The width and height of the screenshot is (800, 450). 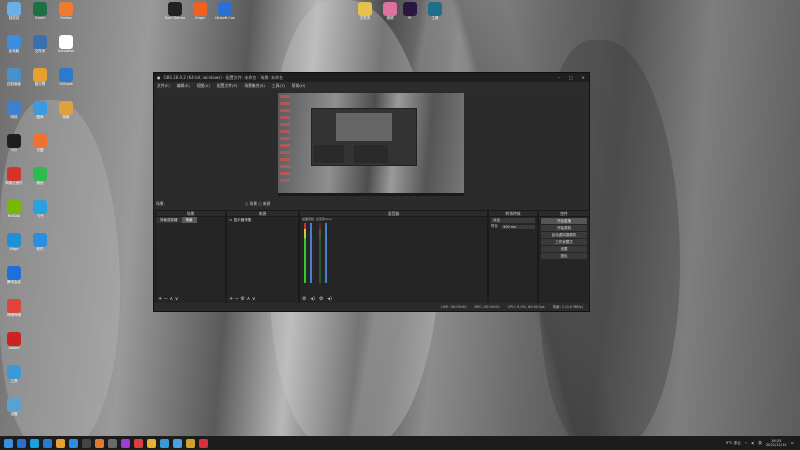 What do you see at coordinates (190, 257) in the screenshot?
I see `scenes-dock: 场景 场景选择器 场景 + − ∧ ∨` at bounding box center [190, 257].